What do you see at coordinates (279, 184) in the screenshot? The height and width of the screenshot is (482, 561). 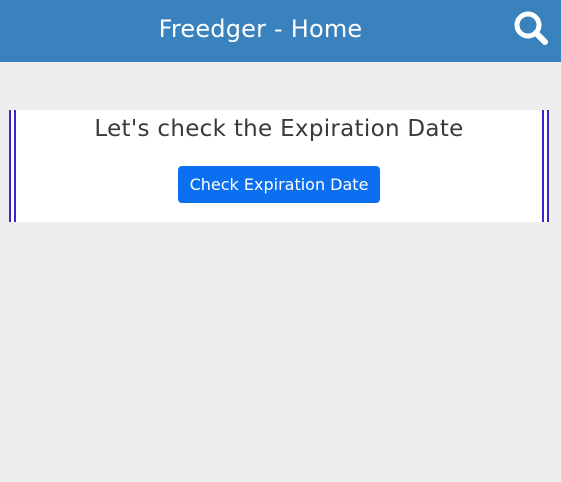 I see `check-expiration-date-button: Check Expiration Date` at bounding box center [279, 184].